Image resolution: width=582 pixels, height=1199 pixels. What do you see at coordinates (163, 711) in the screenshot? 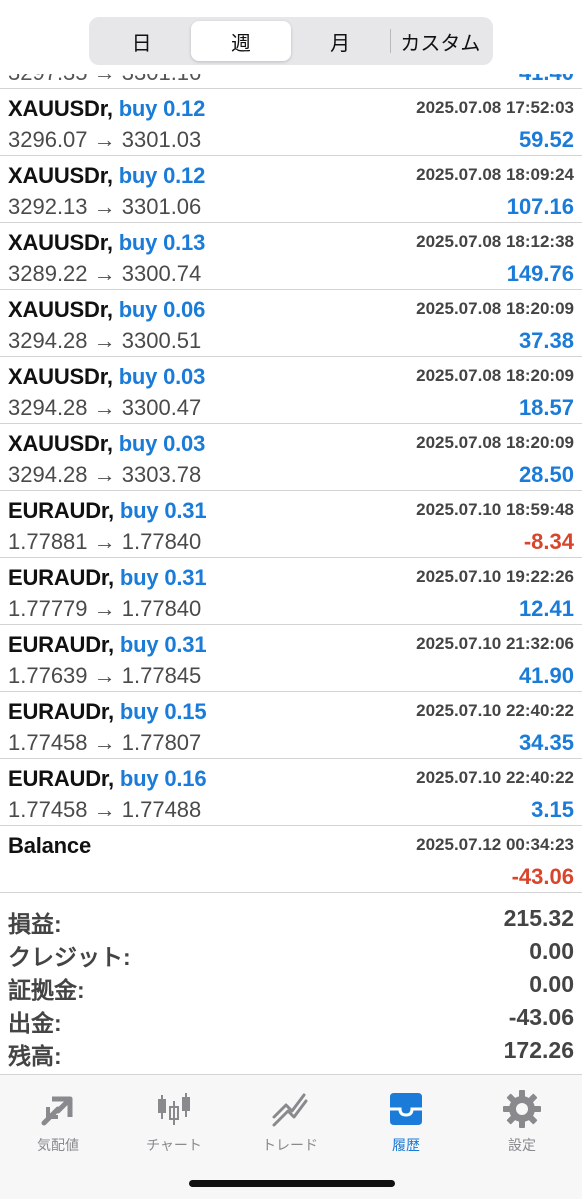
I see `deal-side: buy 0.15` at bounding box center [163, 711].